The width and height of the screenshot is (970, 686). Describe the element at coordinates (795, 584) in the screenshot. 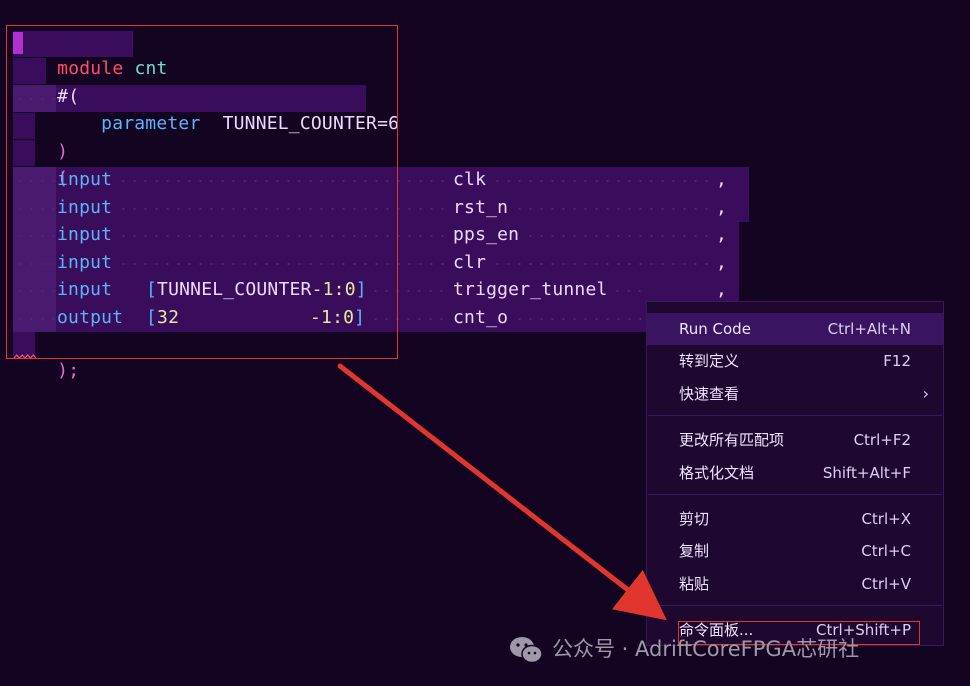

I see `menu-item-paste: 粘贴 Ctrl+V` at that location.